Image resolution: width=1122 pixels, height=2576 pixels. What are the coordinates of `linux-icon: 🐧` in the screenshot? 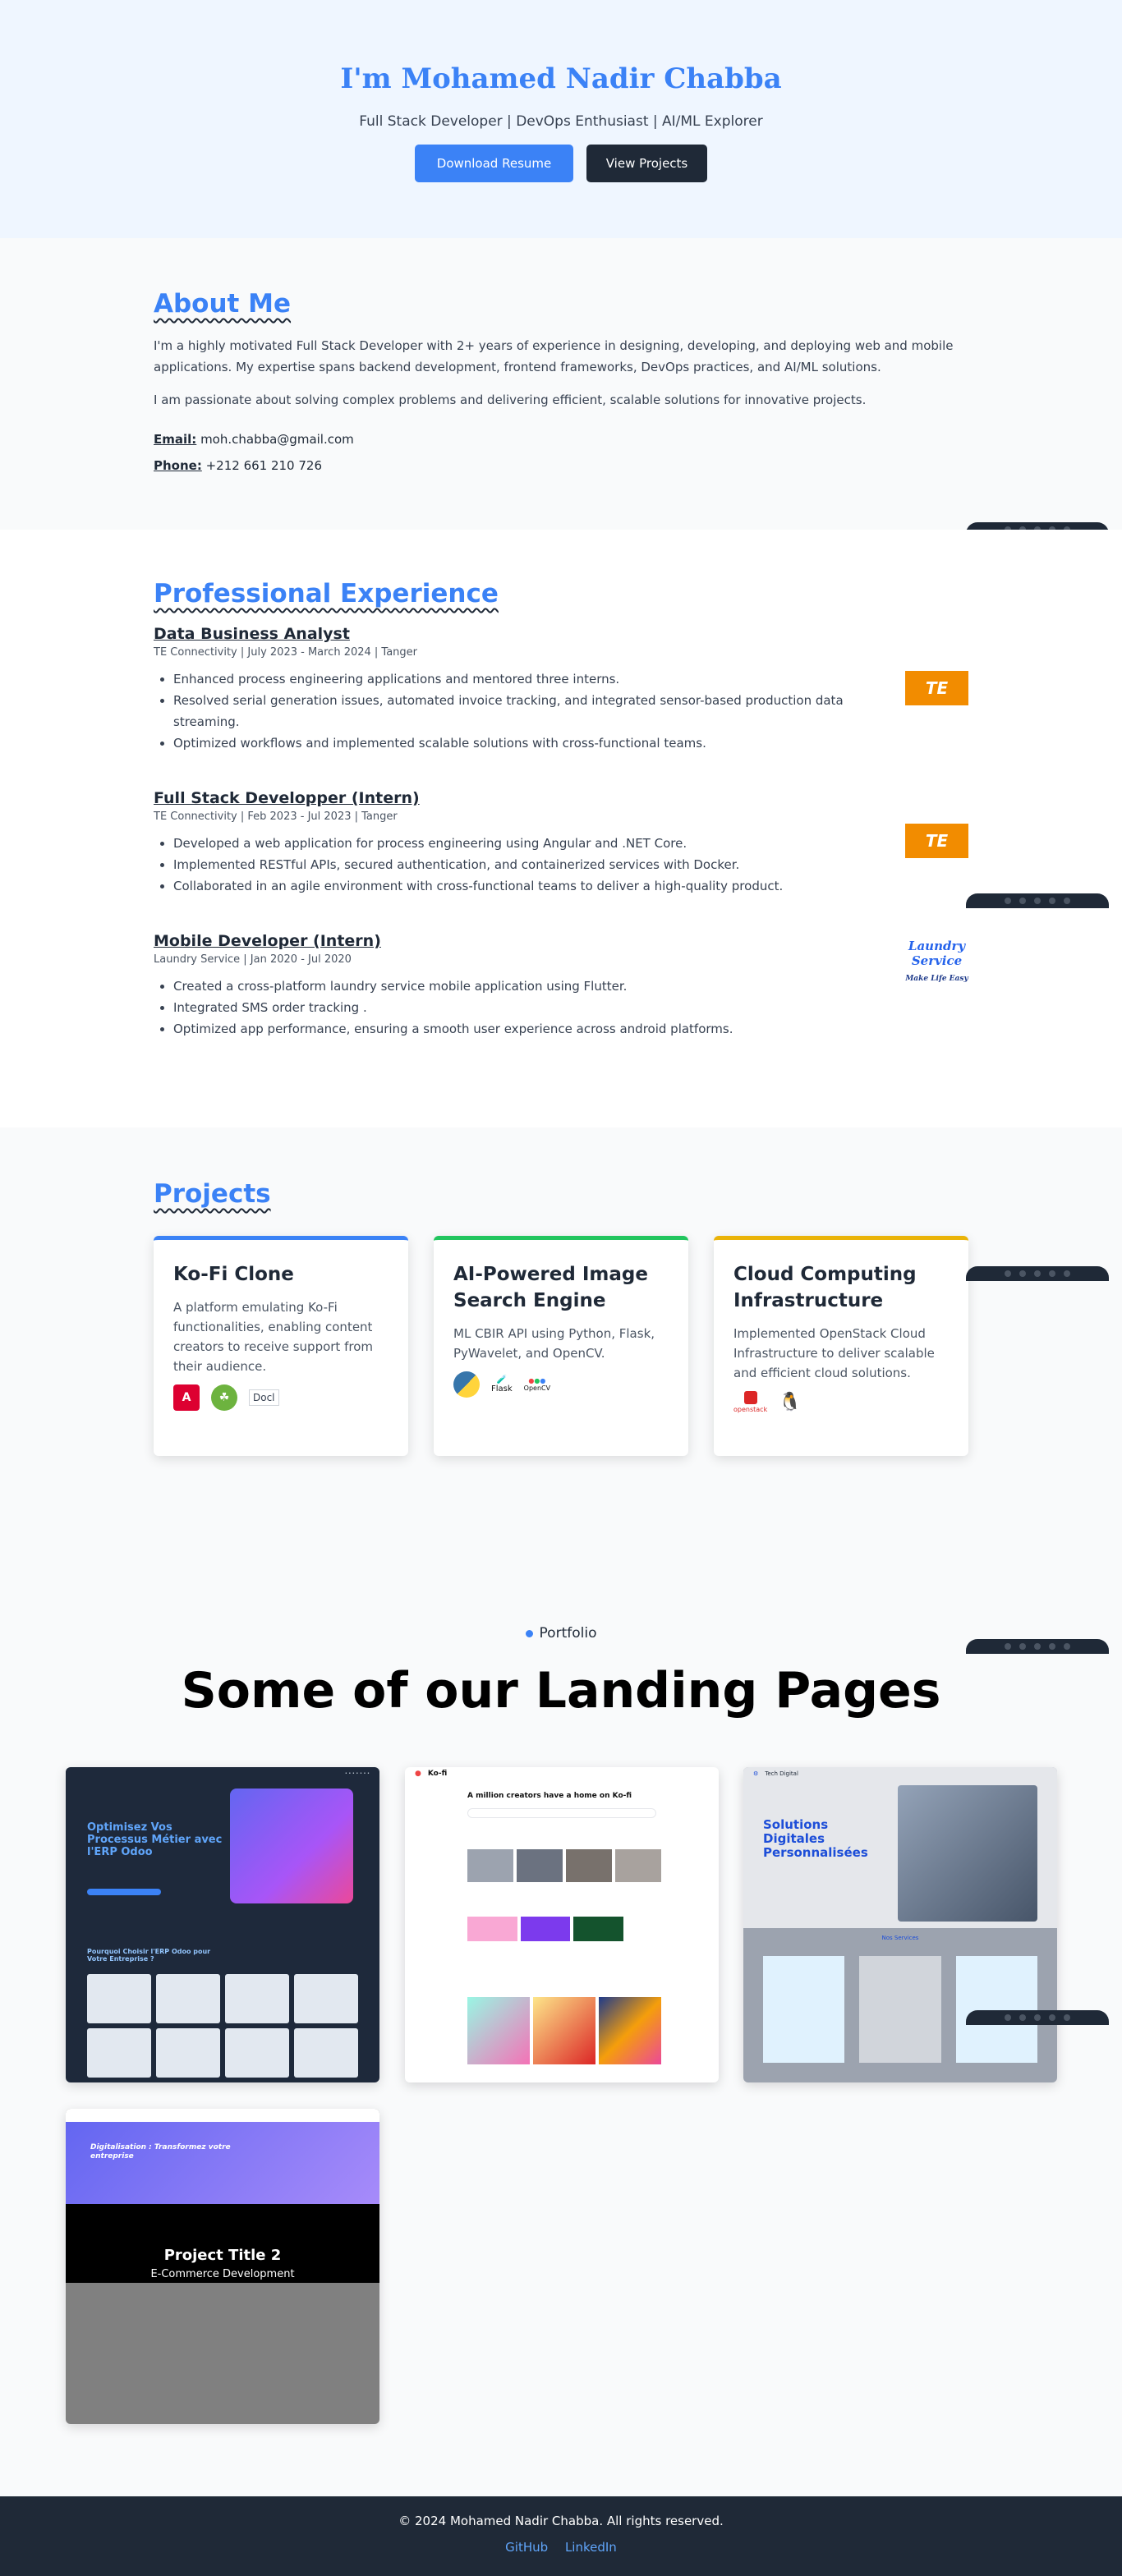 It's located at (791, 1402).